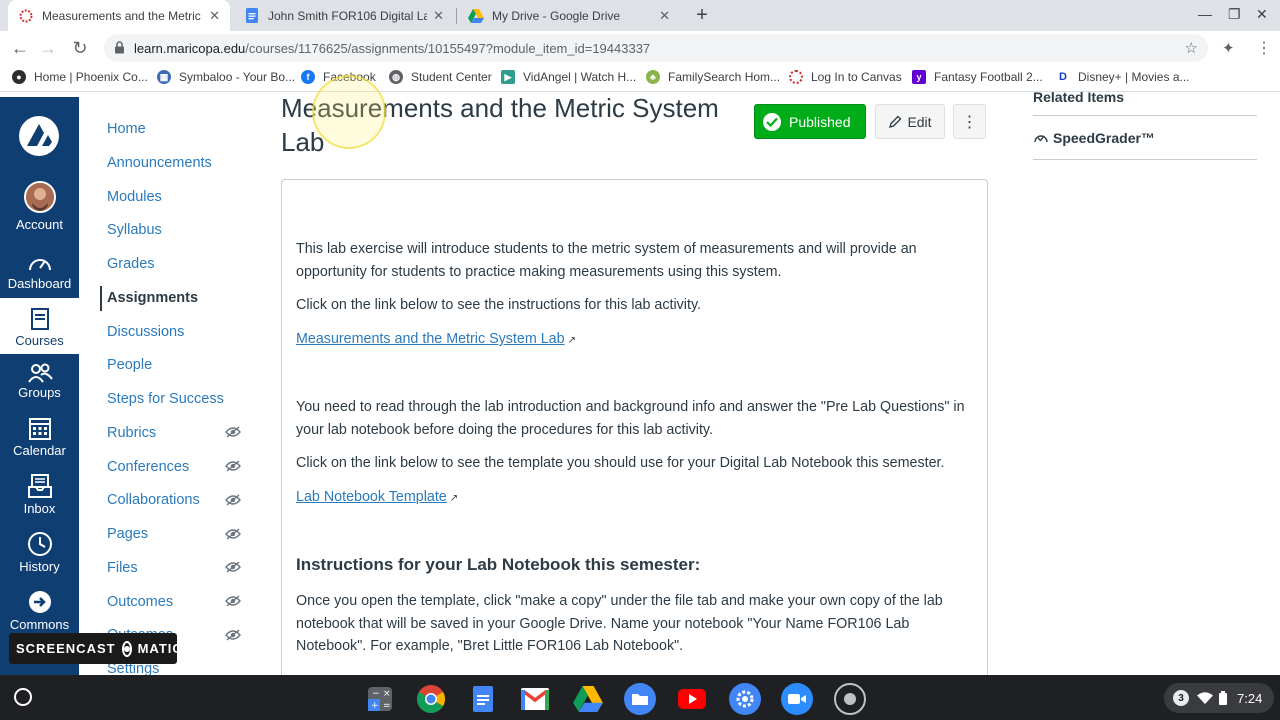 The height and width of the screenshot is (720, 1280). Describe the element at coordinates (123, 15) in the screenshot. I see `tab-label: Measurements and the Metric Sy` at that location.